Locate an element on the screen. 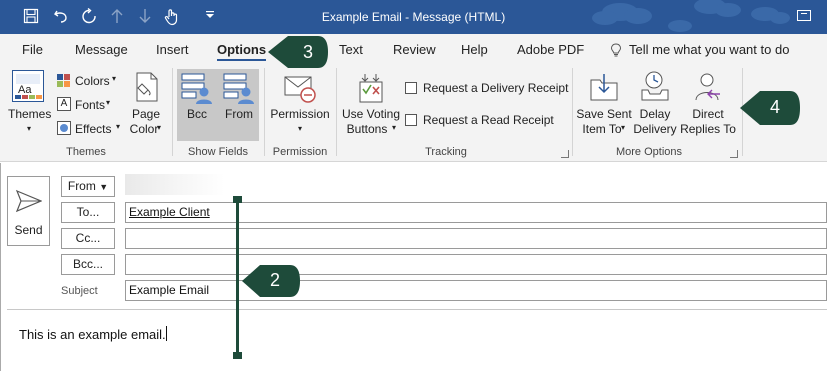 The height and width of the screenshot is (371, 827). effects-icon is located at coordinates (64, 128).